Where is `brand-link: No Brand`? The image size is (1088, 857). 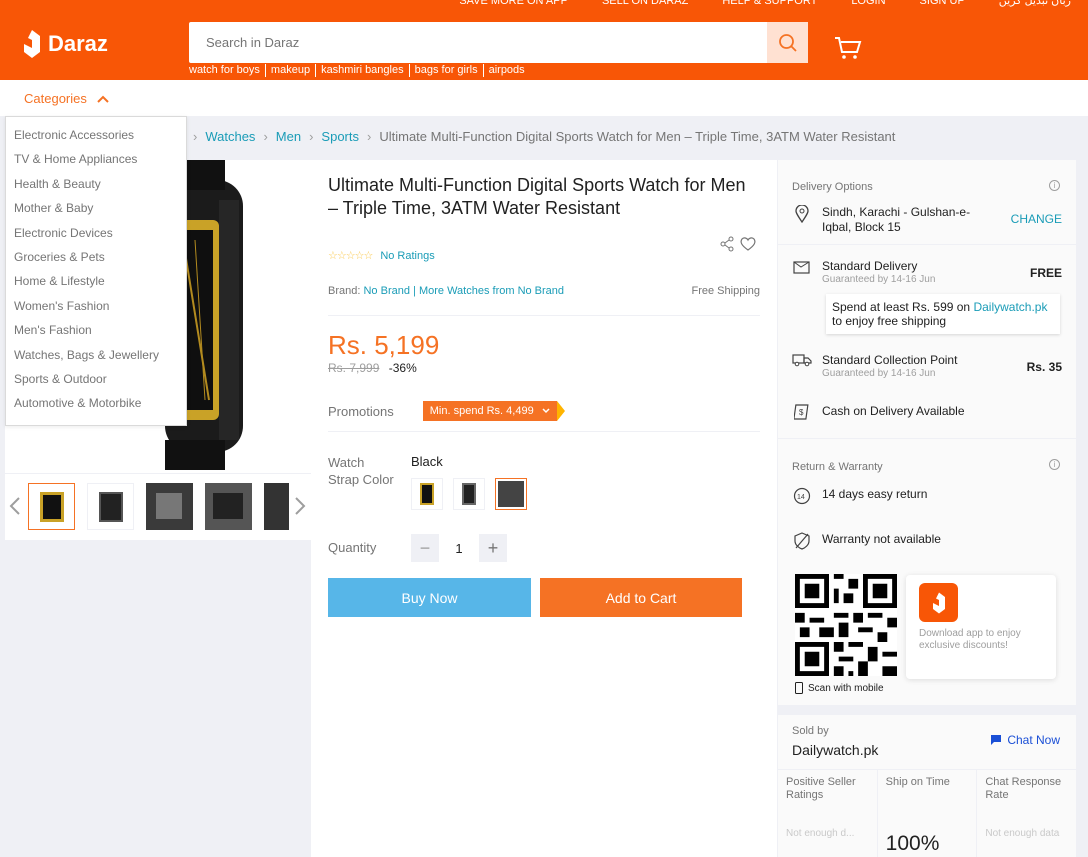
brand-link: No Brand is located at coordinates (386, 291).